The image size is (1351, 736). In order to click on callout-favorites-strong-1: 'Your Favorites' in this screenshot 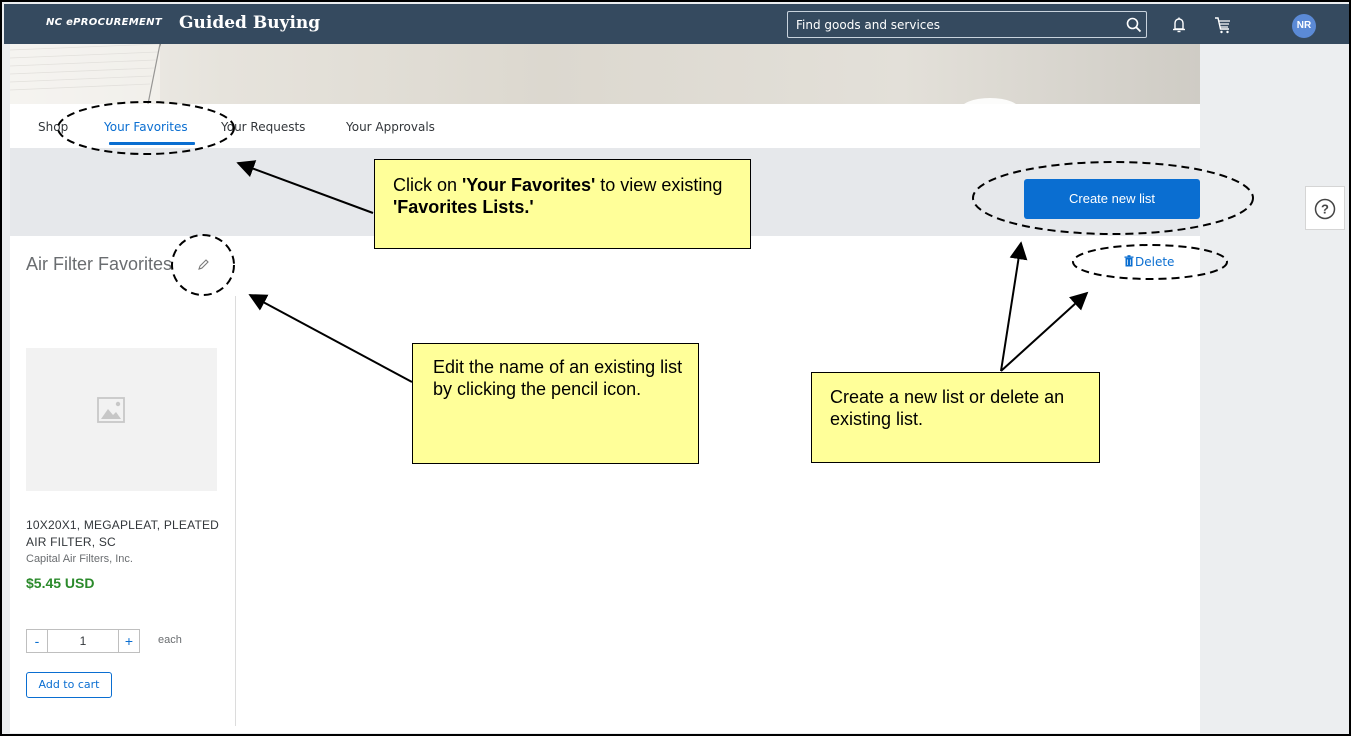, I will do `click(529, 185)`.